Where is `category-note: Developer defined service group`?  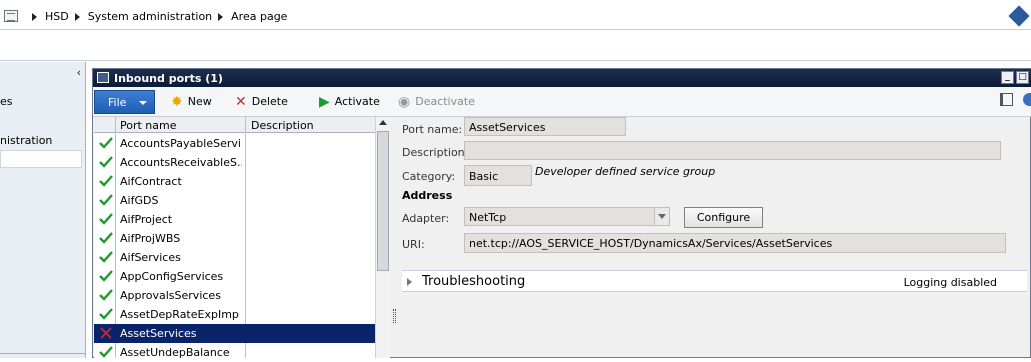 category-note: Developer defined service group is located at coordinates (625, 171).